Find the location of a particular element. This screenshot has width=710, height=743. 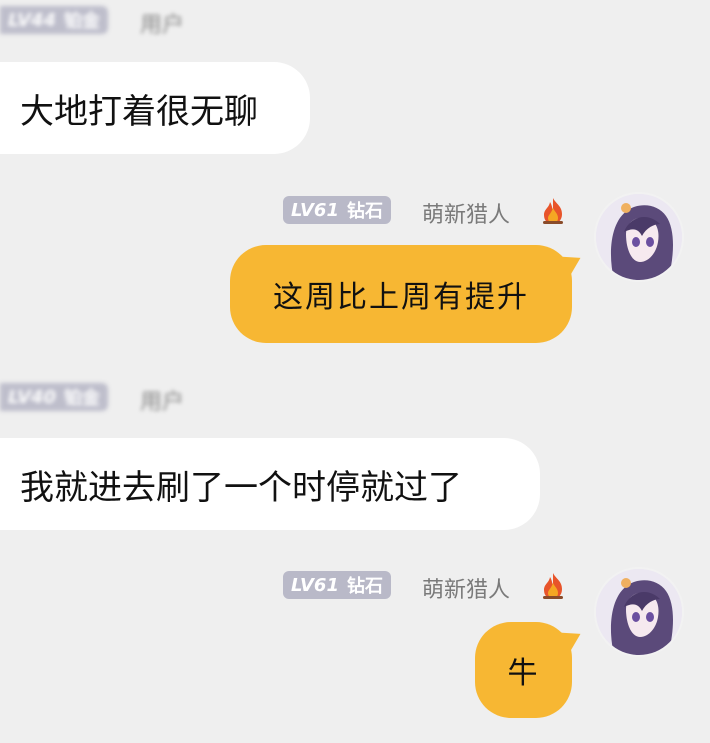

level-text: LV40 is located at coordinates (32, 397).